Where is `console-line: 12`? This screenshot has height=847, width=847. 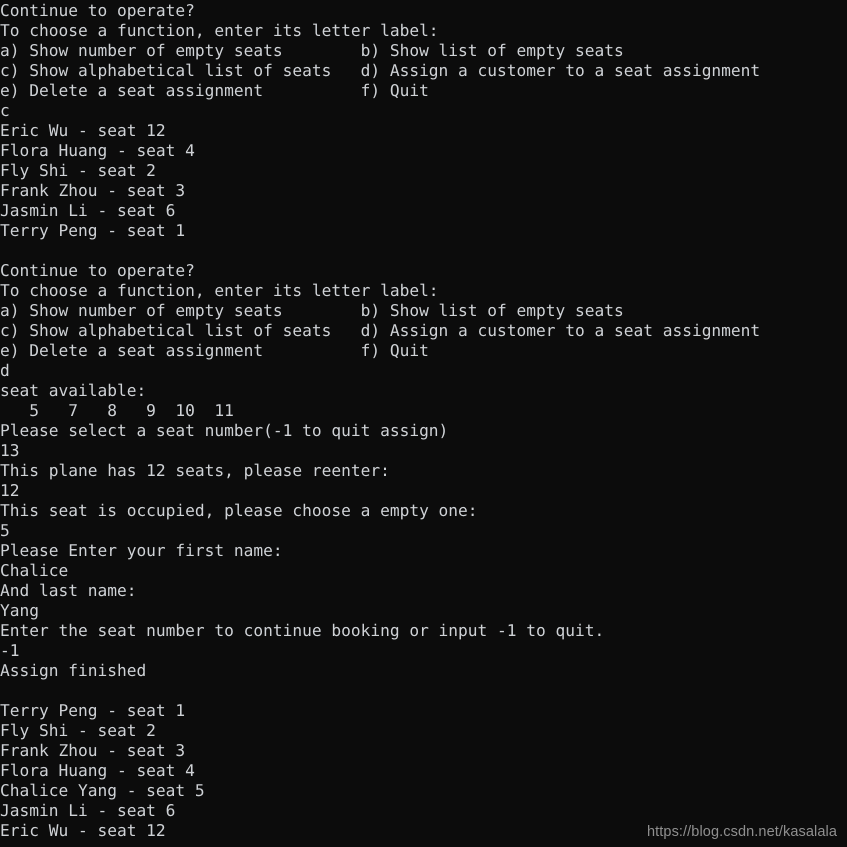 console-line: 12 is located at coordinates (10, 490).